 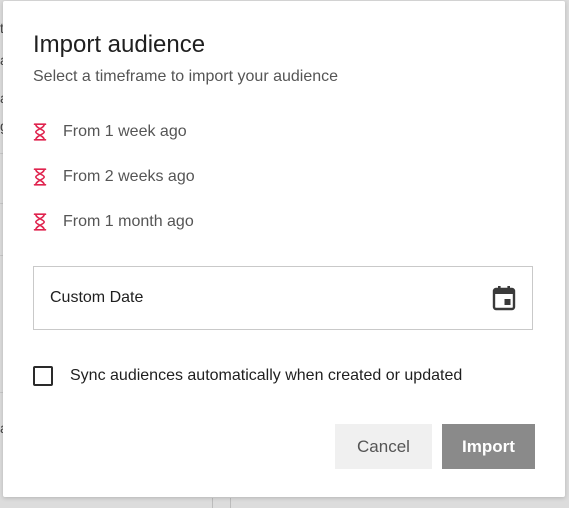 I want to click on timeframe-option-1-month: From 1 month ago, so click(x=183, y=222).